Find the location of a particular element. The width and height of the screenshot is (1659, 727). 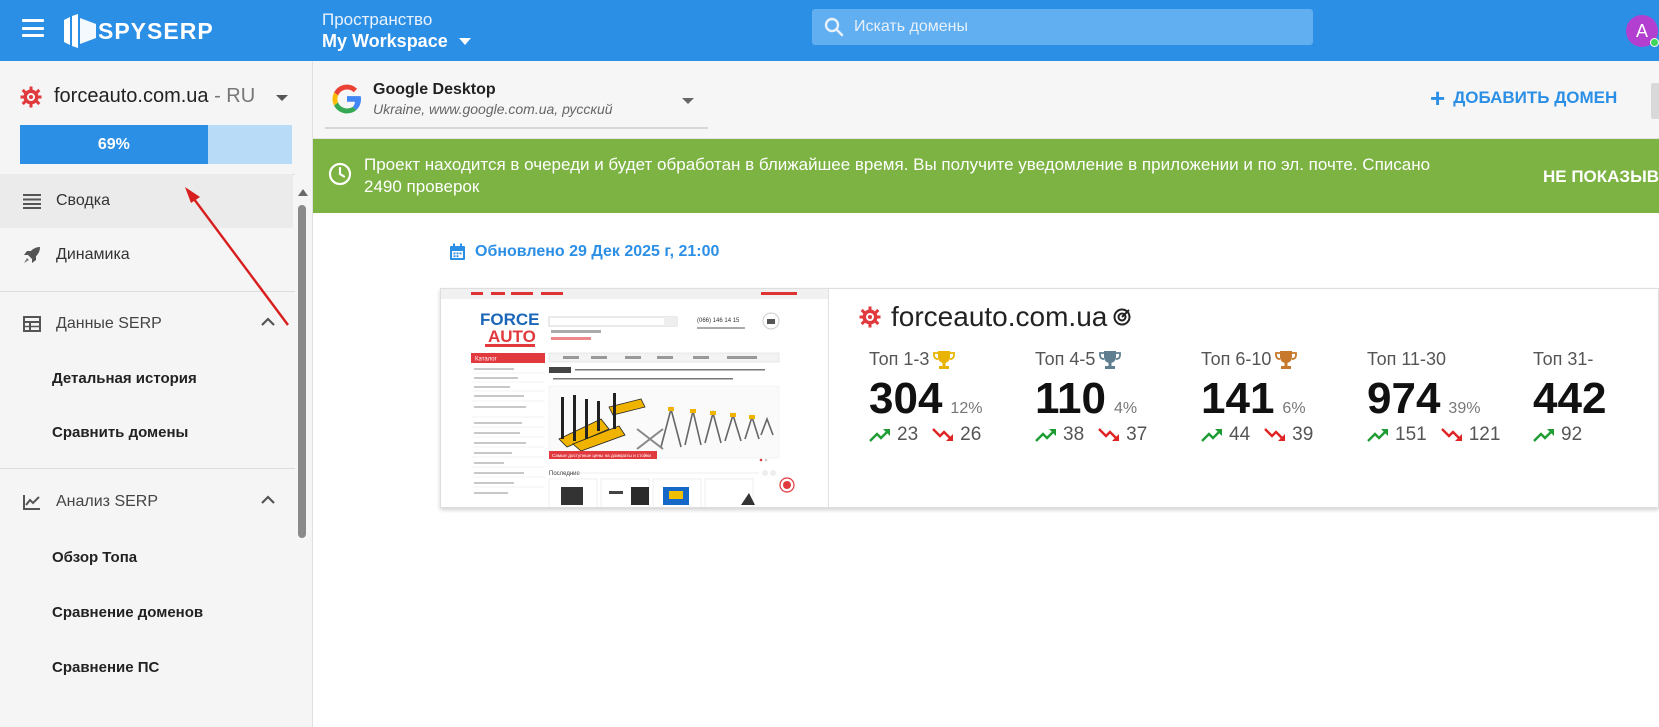

progress-label: 69% is located at coordinates (113, 144).